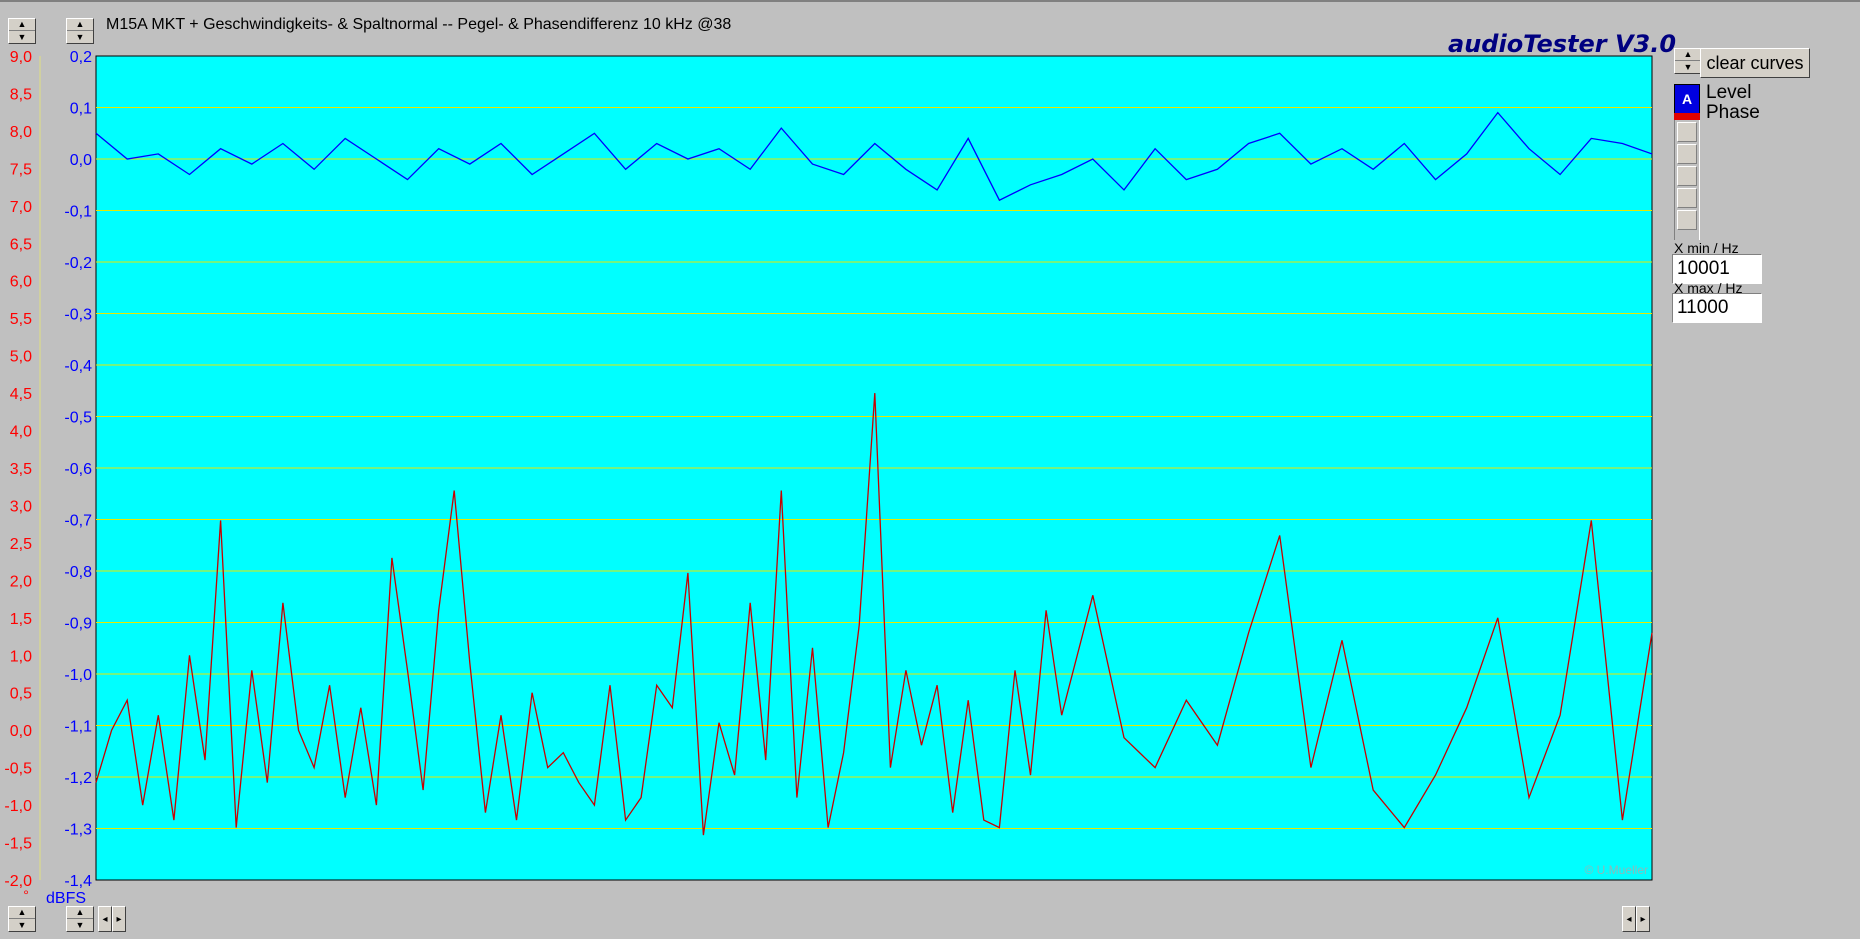 The width and height of the screenshot is (1860, 939). What do you see at coordinates (21, 394) in the screenshot?
I see `left-tick-label: 4,5` at bounding box center [21, 394].